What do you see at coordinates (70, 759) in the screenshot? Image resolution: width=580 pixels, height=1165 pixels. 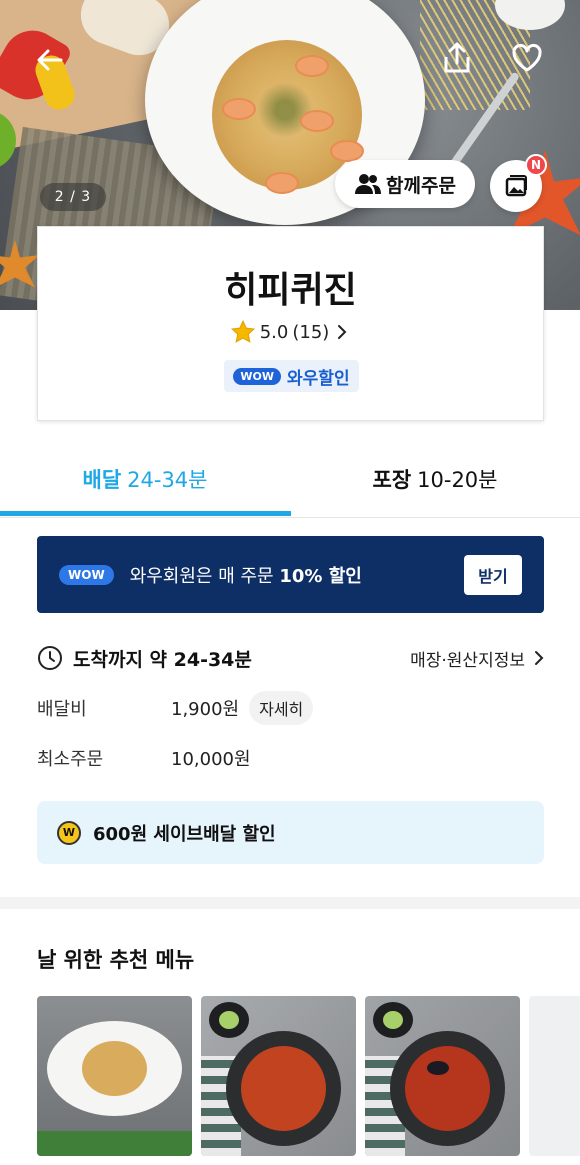 I see `min-order-label: 최소주문` at bounding box center [70, 759].